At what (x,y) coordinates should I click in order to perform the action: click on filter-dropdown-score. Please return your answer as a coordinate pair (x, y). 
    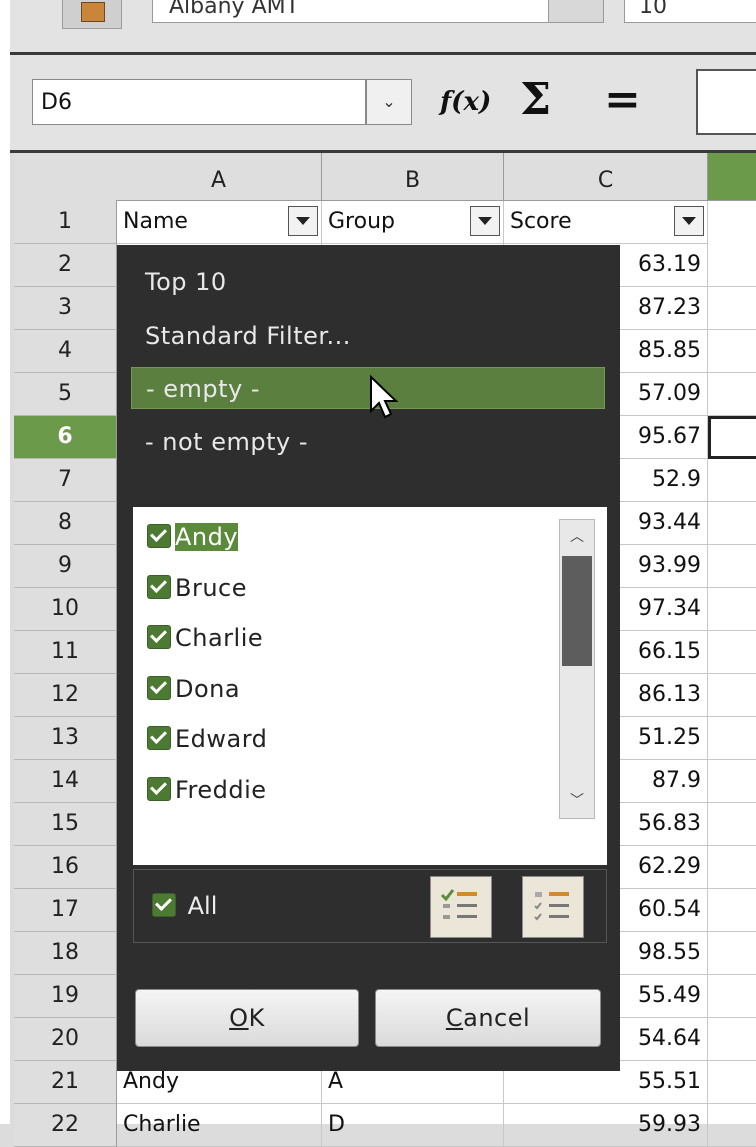
    Looking at the image, I should click on (689, 221).